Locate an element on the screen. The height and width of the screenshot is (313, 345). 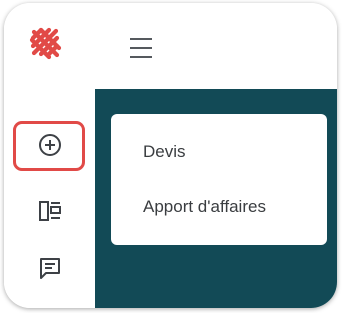
add-button is located at coordinates (50, 147).